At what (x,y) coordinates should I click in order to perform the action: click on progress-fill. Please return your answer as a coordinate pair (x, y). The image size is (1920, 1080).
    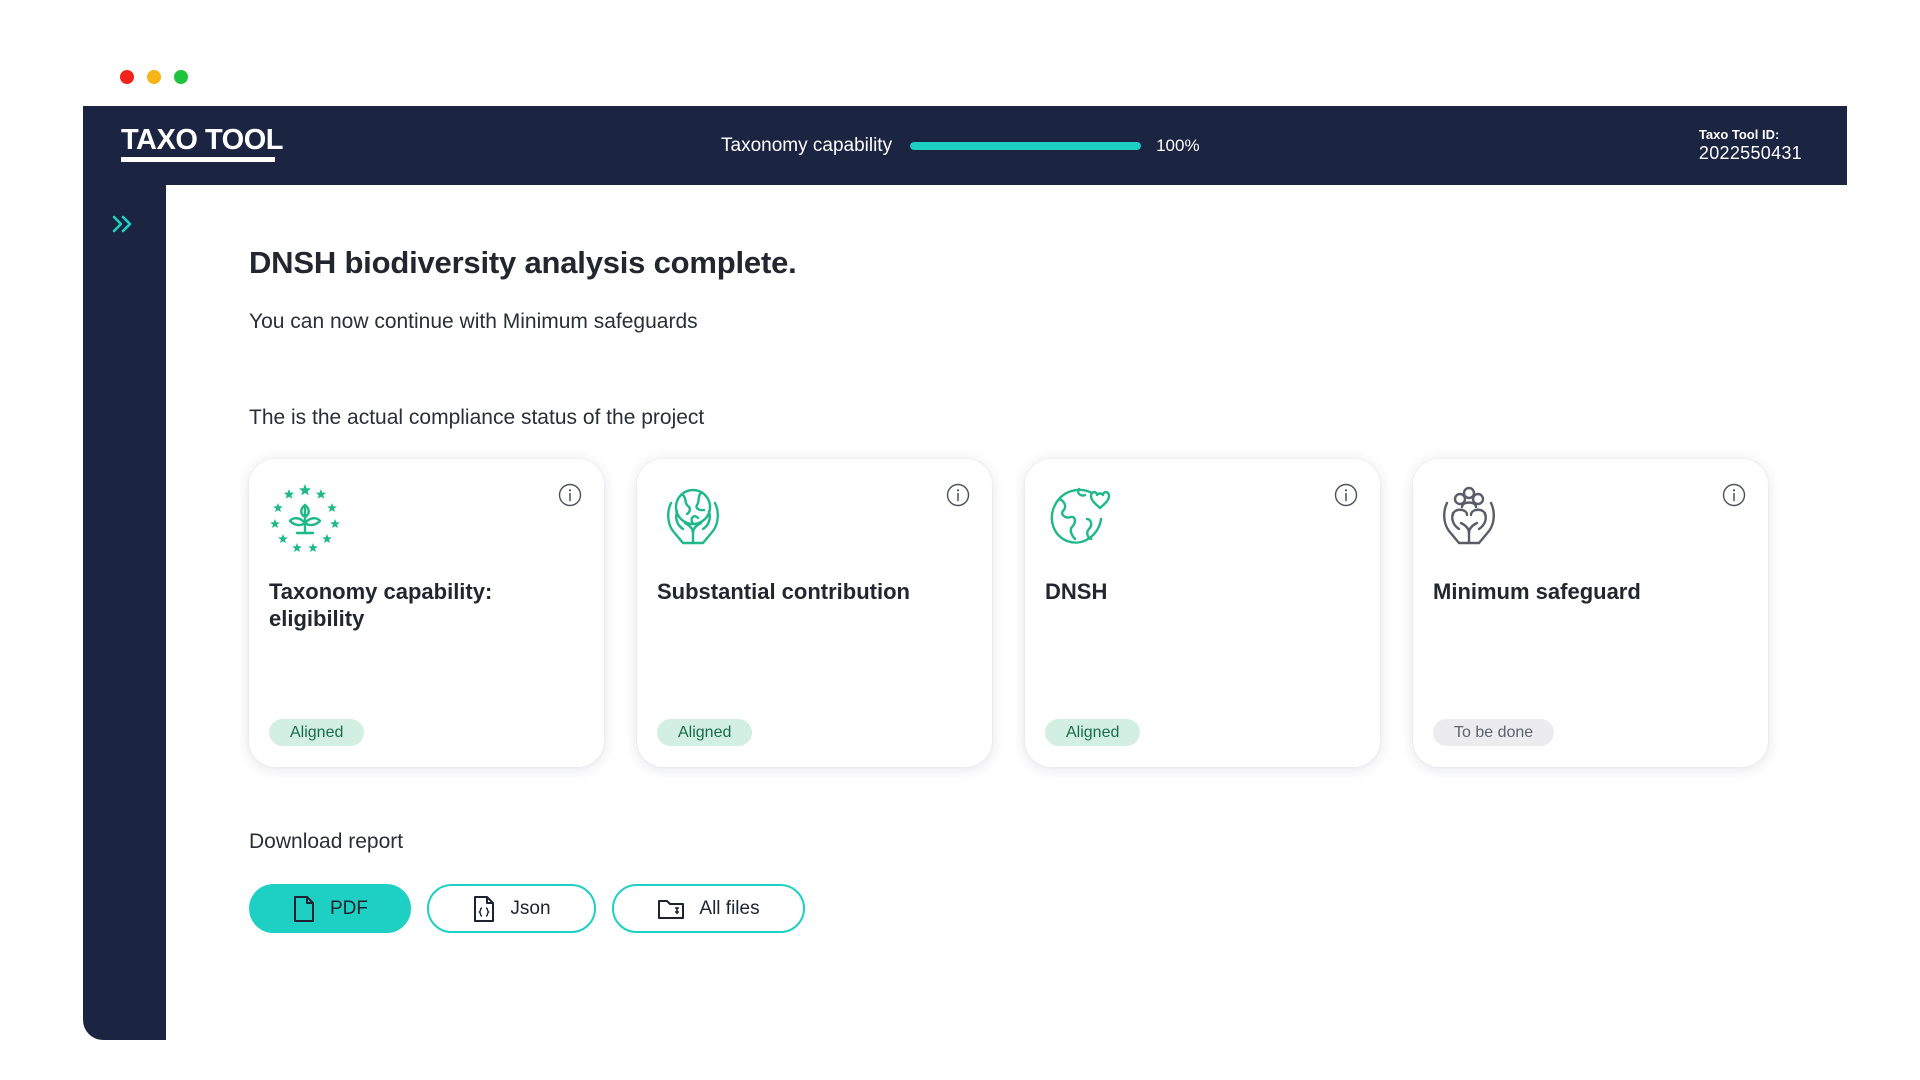
    Looking at the image, I should click on (1026, 146).